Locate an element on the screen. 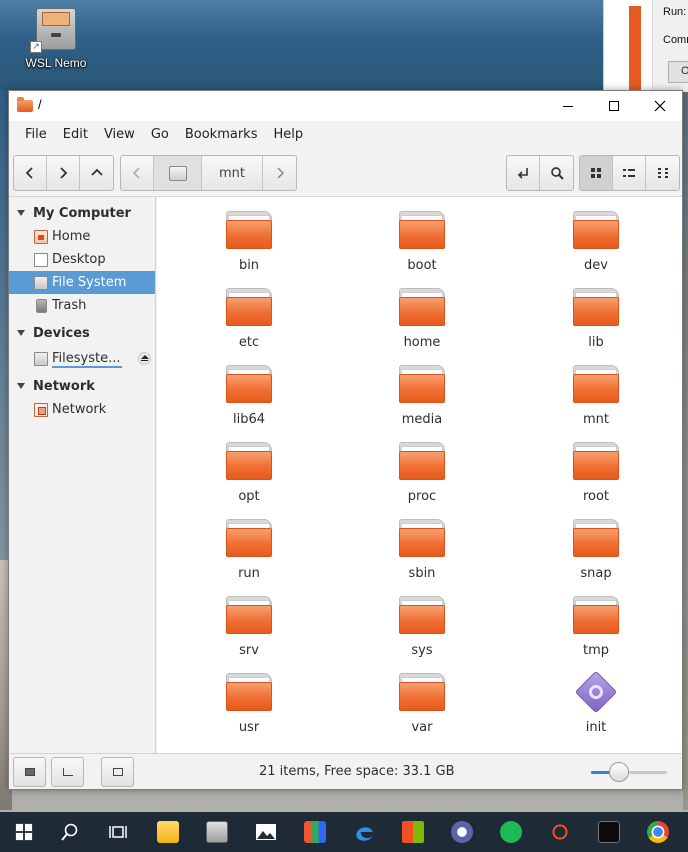  list-view-button is located at coordinates (629, 173).